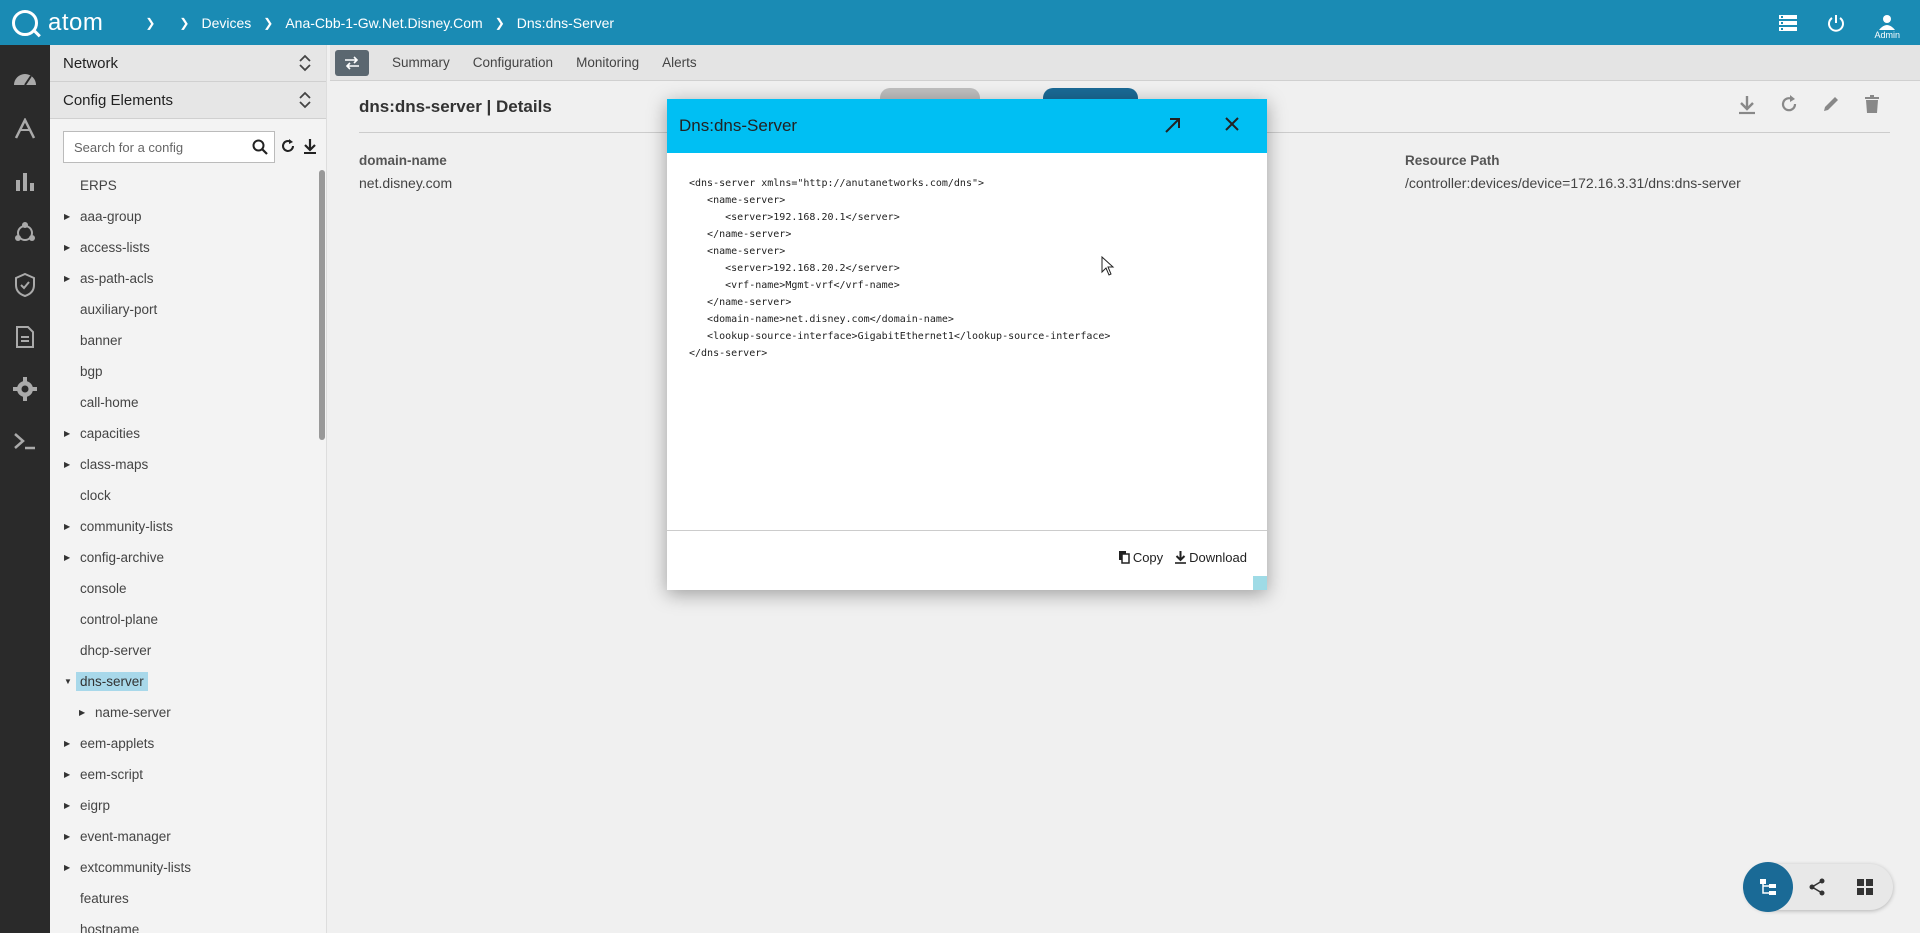 The image size is (1920, 933). Describe the element at coordinates (383, 23) in the screenshot. I see `breadcrumb-device: Ana-Cbb-1-Gw.Net.Disney.Com` at that location.